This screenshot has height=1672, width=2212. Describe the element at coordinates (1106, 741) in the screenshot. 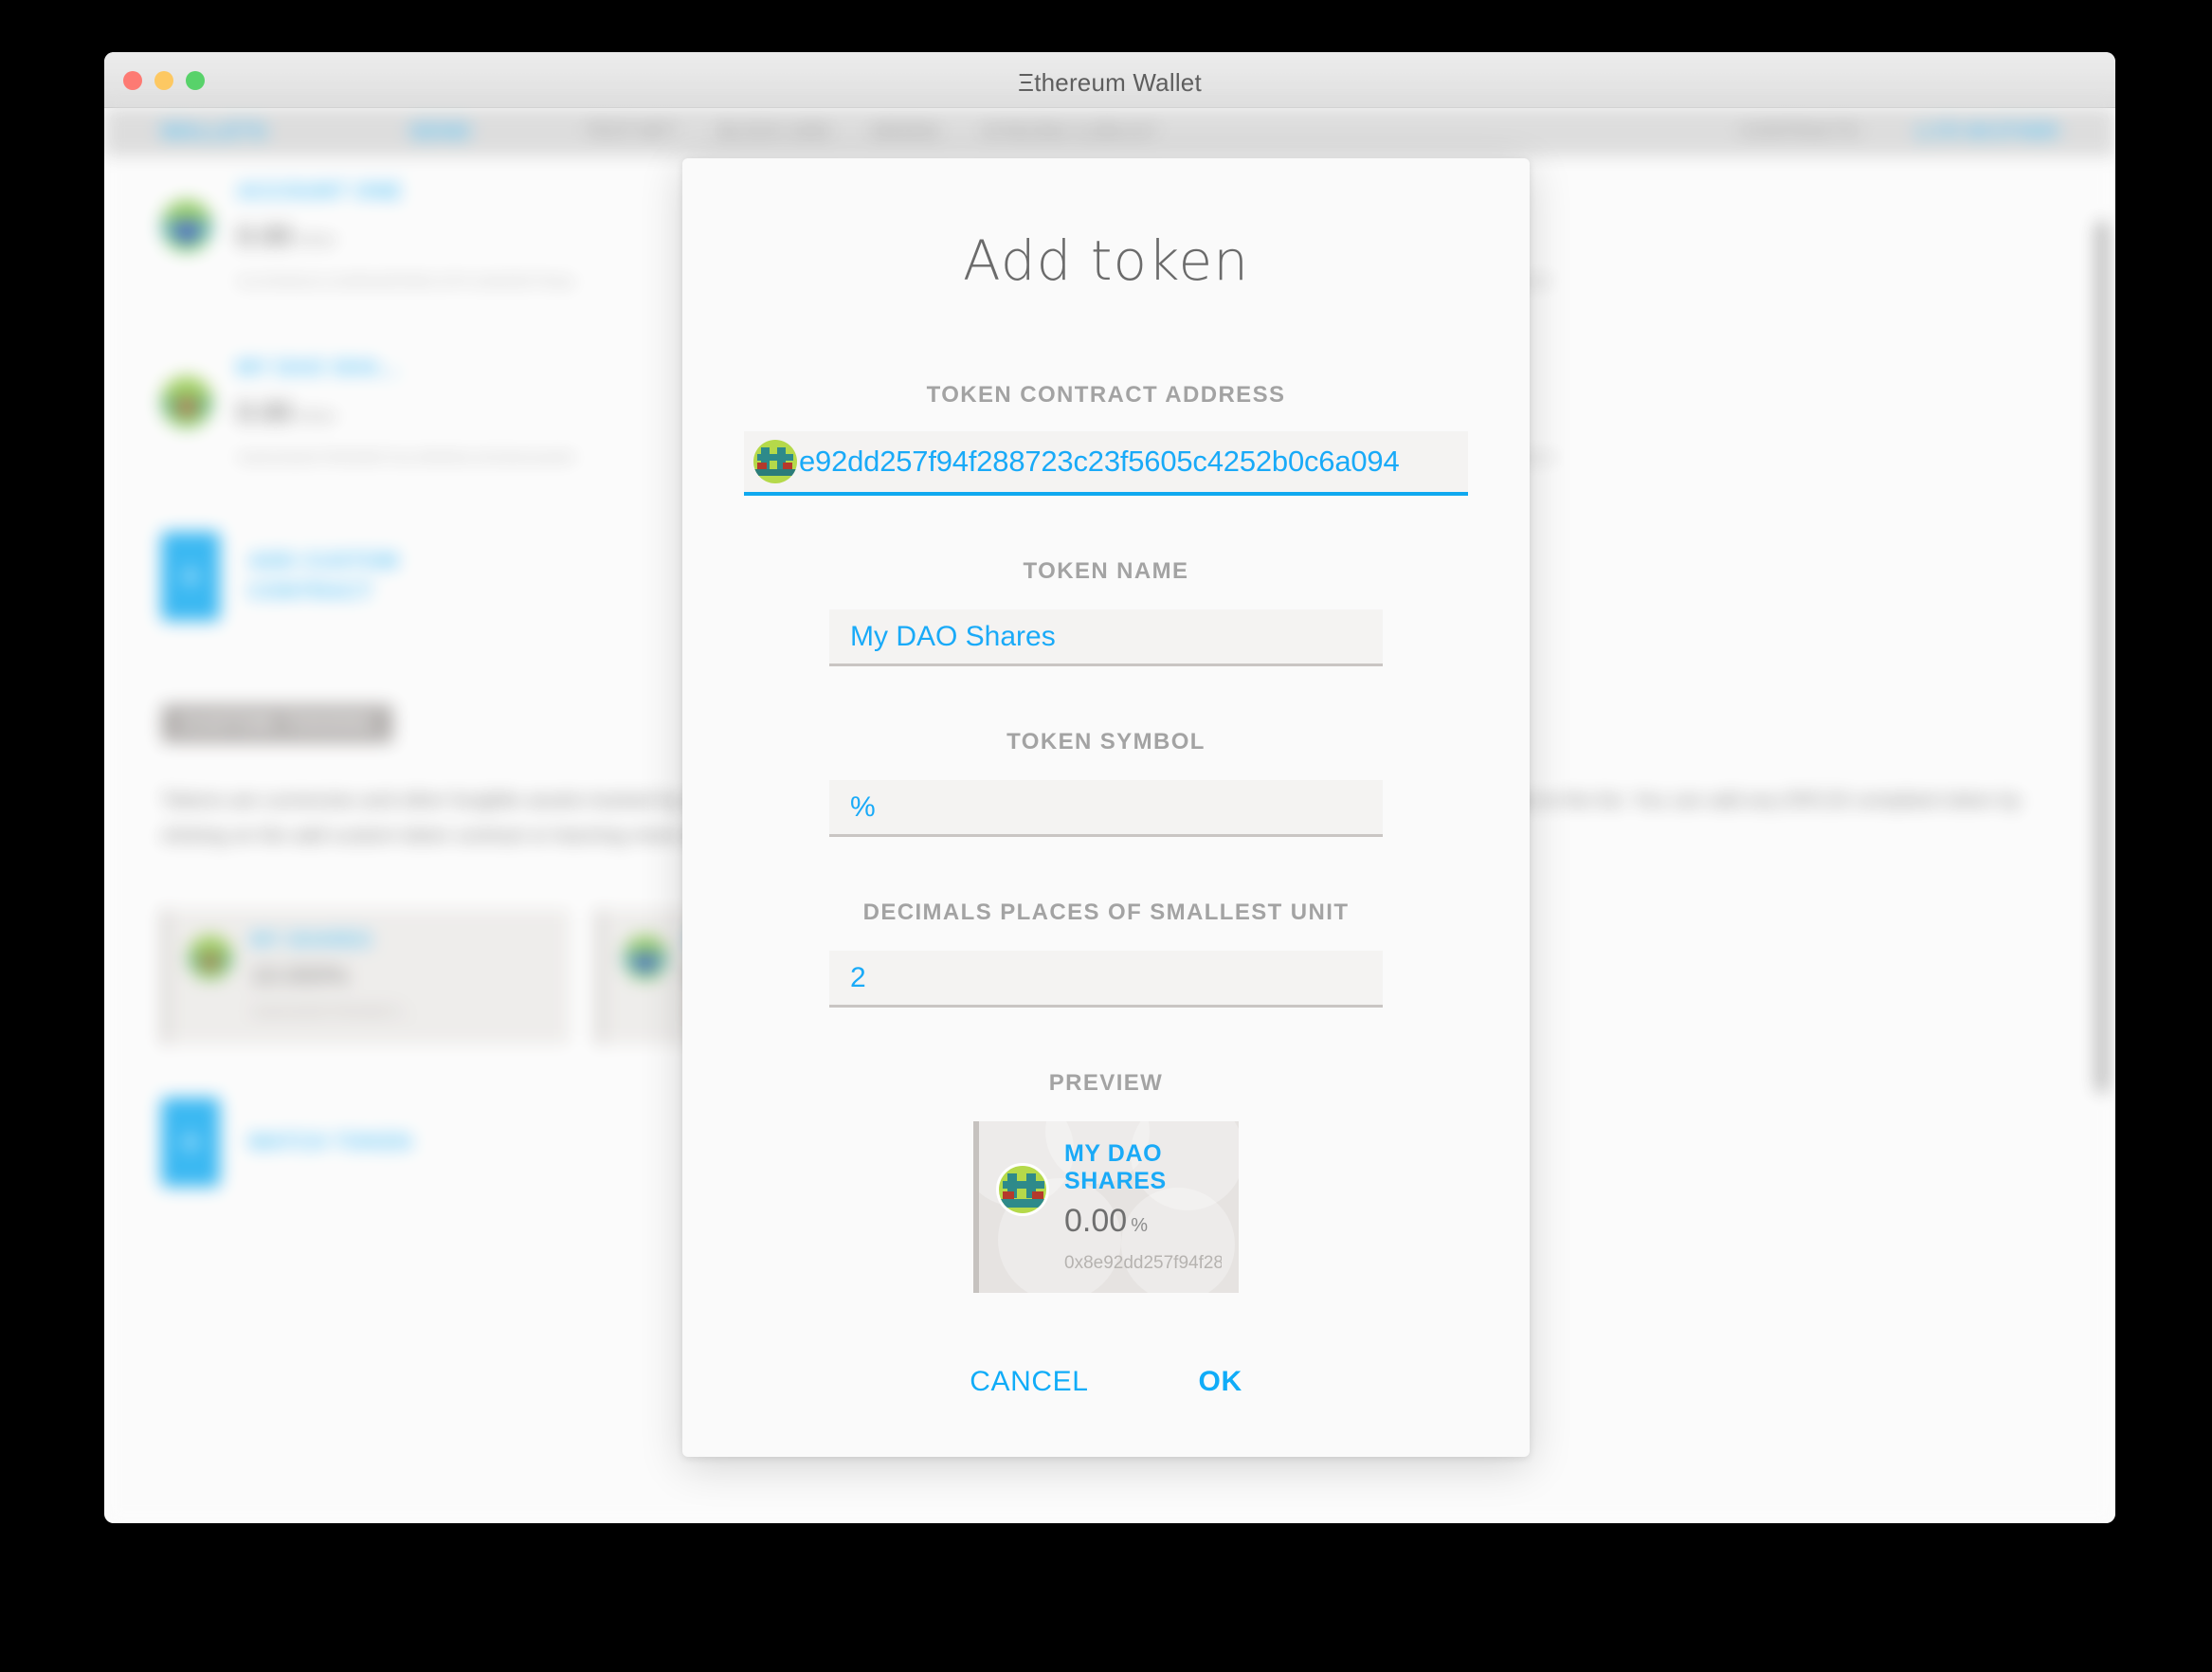

I see `token-symbol-label: TOKEN SYMBOL` at that location.